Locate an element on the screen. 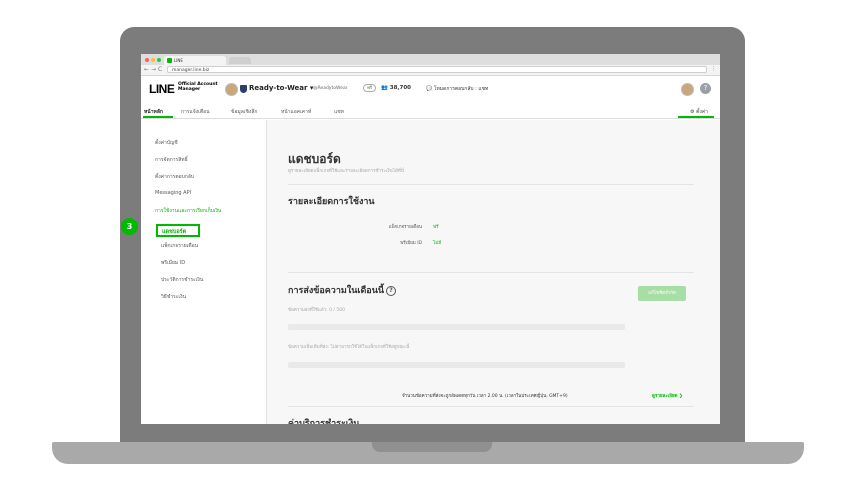  settings-indicator is located at coordinates (696, 117).